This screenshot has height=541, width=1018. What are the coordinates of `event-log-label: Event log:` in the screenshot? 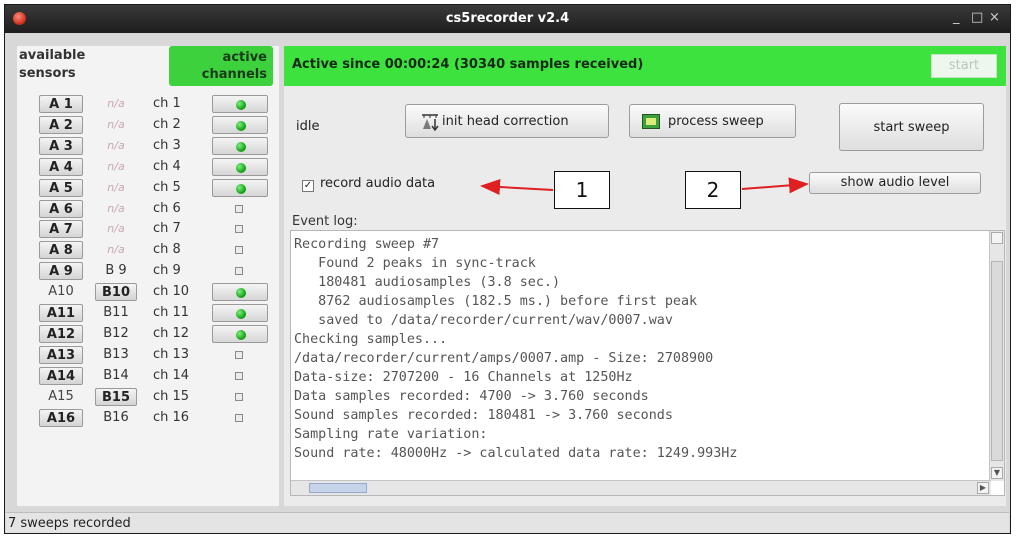 It's located at (325, 221).